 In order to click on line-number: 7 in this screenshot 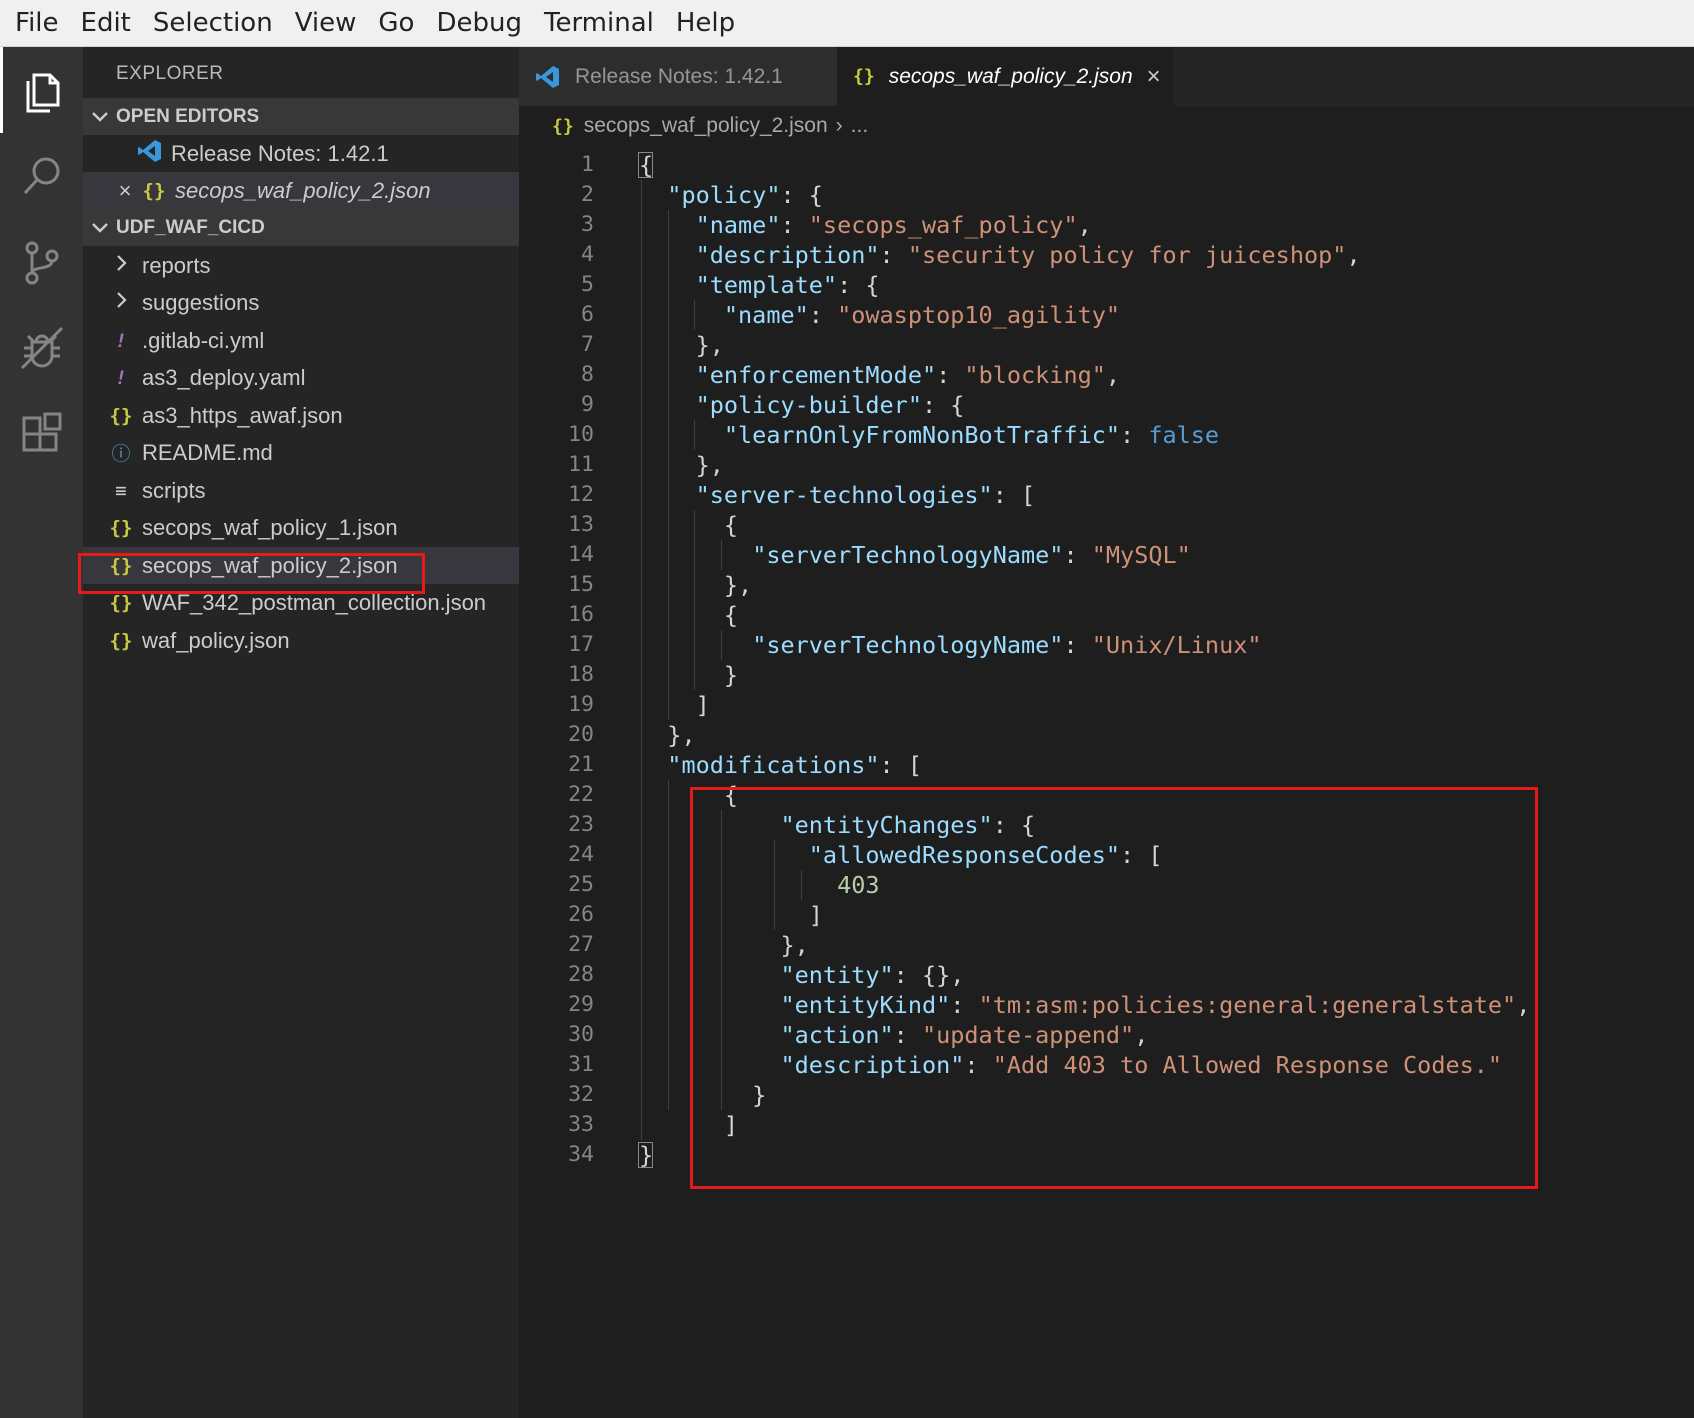, I will do `click(587, 344)`.